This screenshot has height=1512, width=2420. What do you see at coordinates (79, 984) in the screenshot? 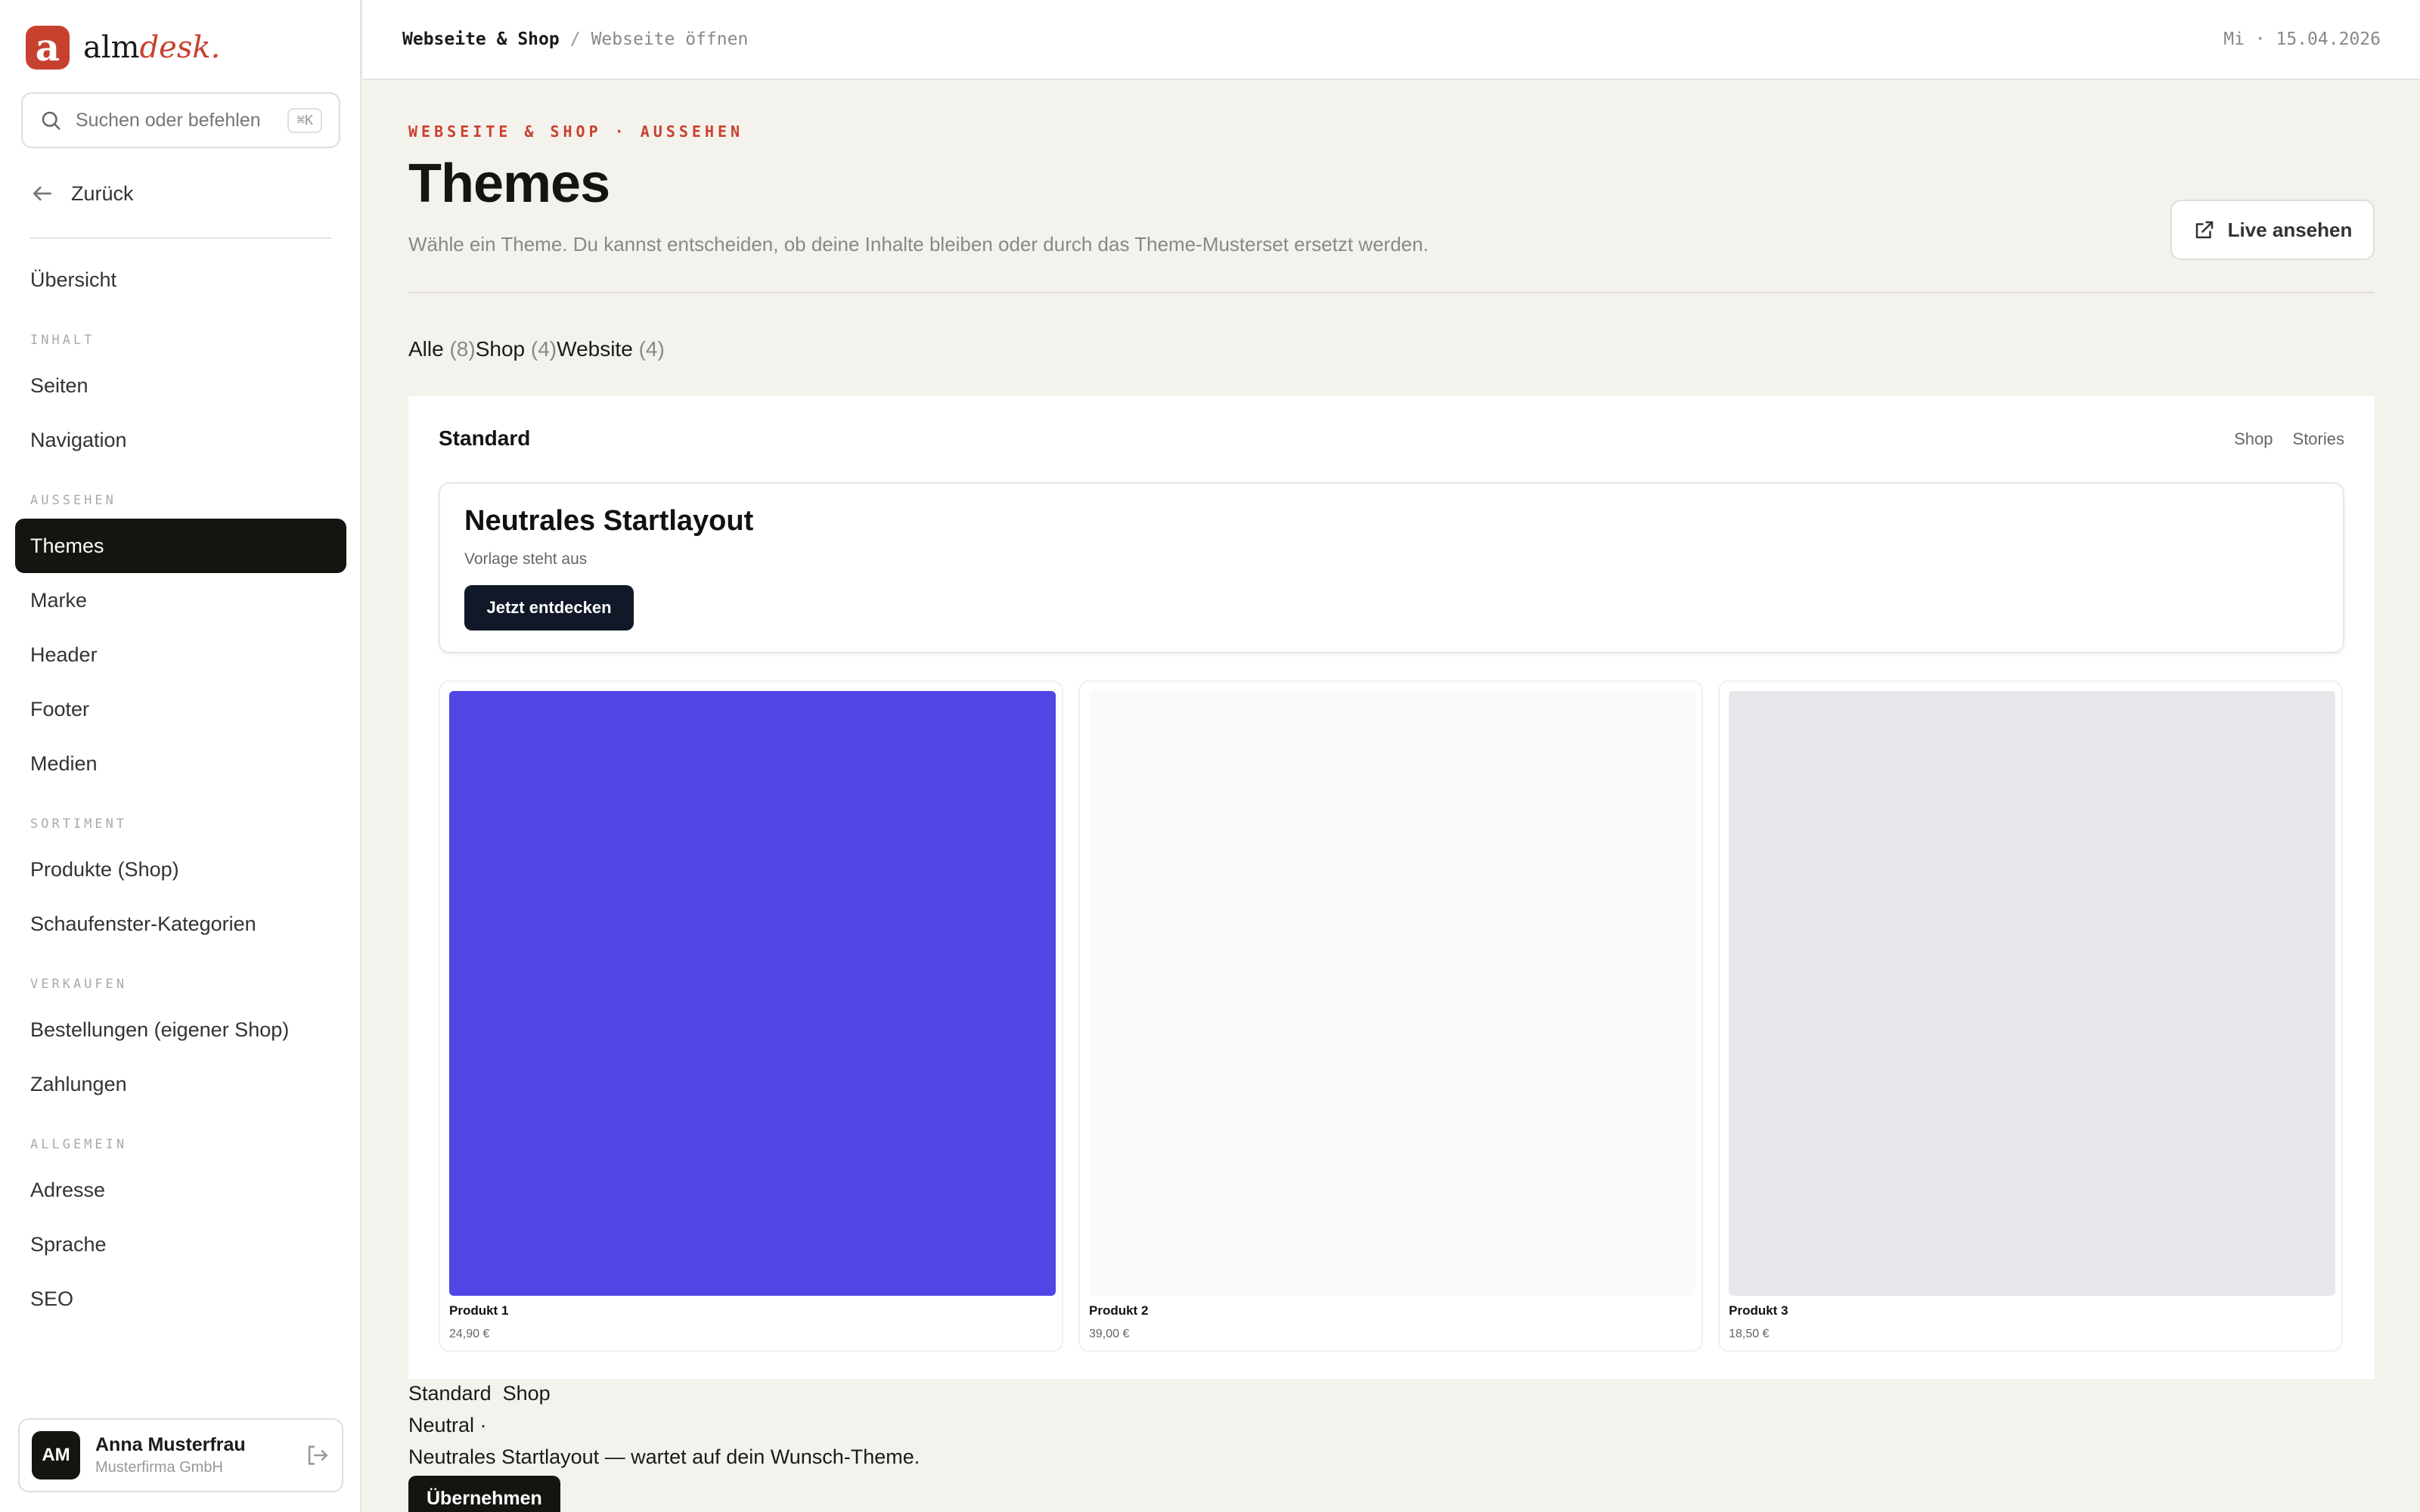
I see `nav-section-verkaufen: VERKAUFEN` at bounding box center [79, 984].